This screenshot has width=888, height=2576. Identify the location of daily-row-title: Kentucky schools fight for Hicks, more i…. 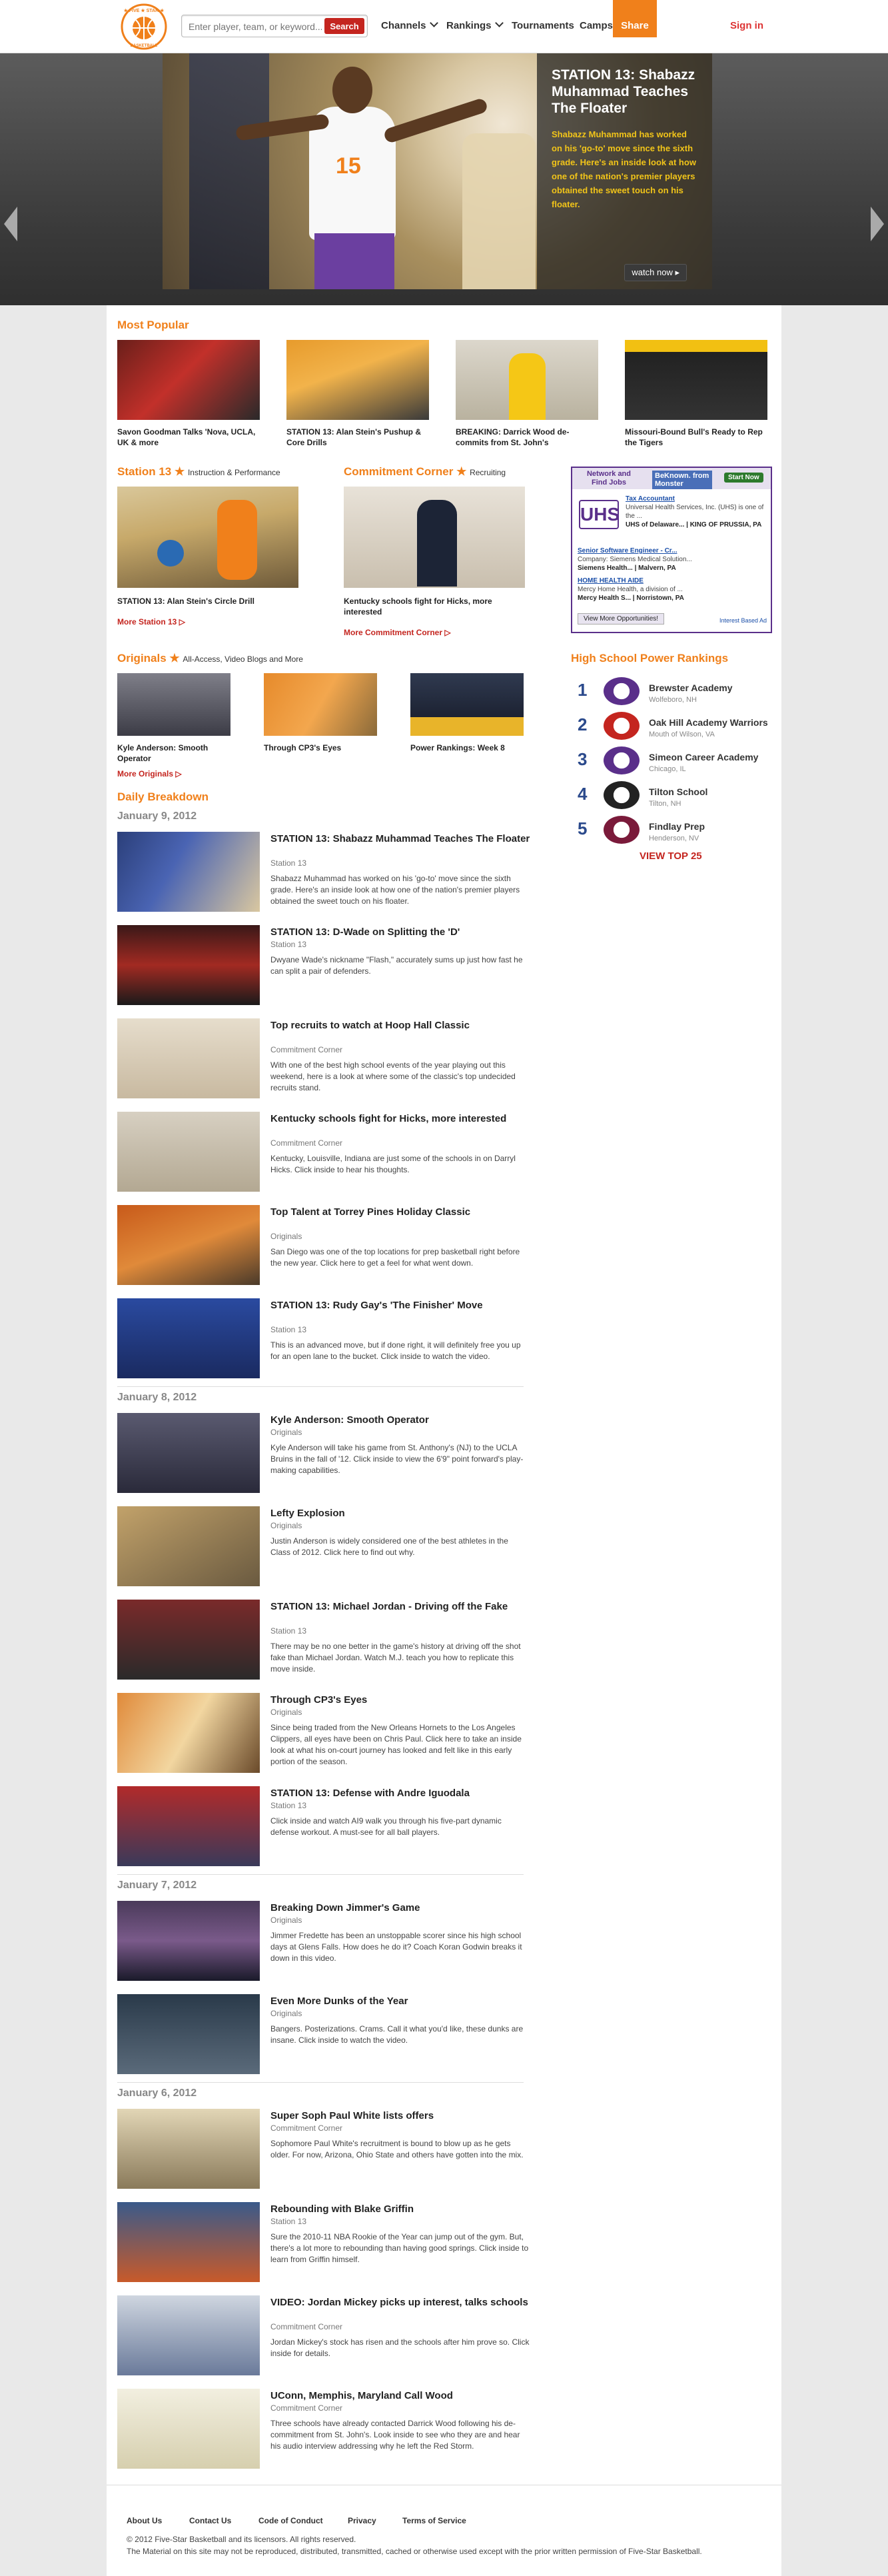
(400, 1119).